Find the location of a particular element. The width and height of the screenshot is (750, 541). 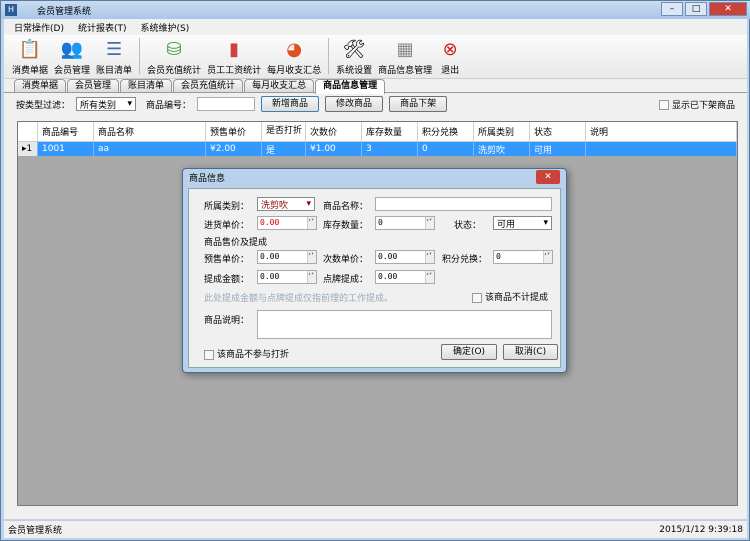

col-name: 商品名称 is located at coordinates (150, 131).